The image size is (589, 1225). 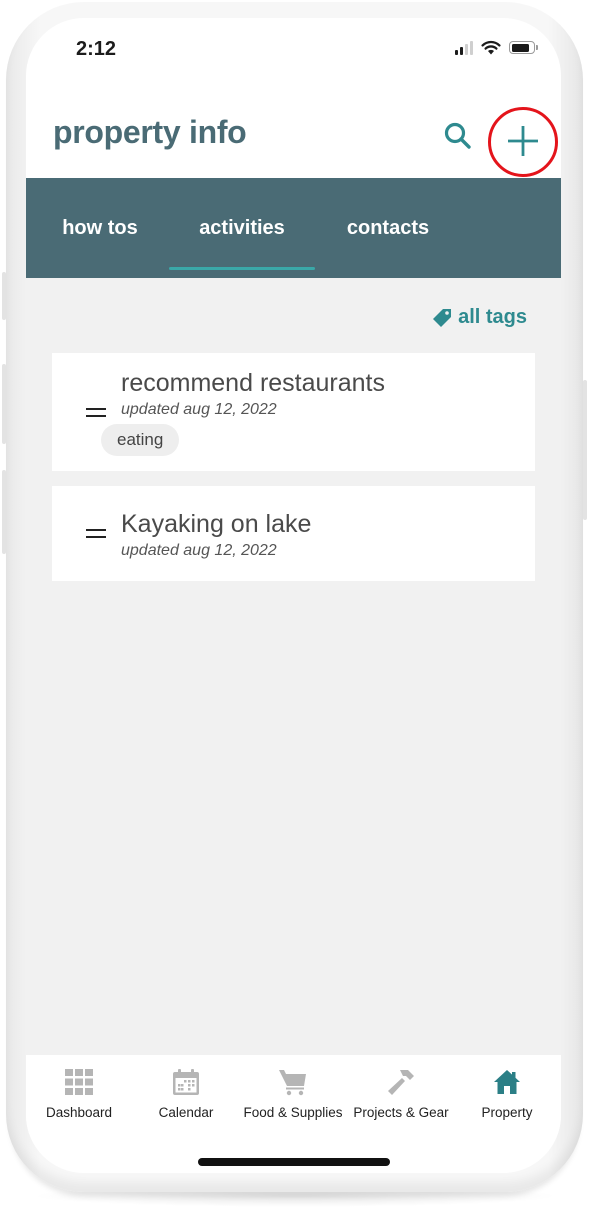 I want to click on grid-icon, so click(x=79, y=1082).